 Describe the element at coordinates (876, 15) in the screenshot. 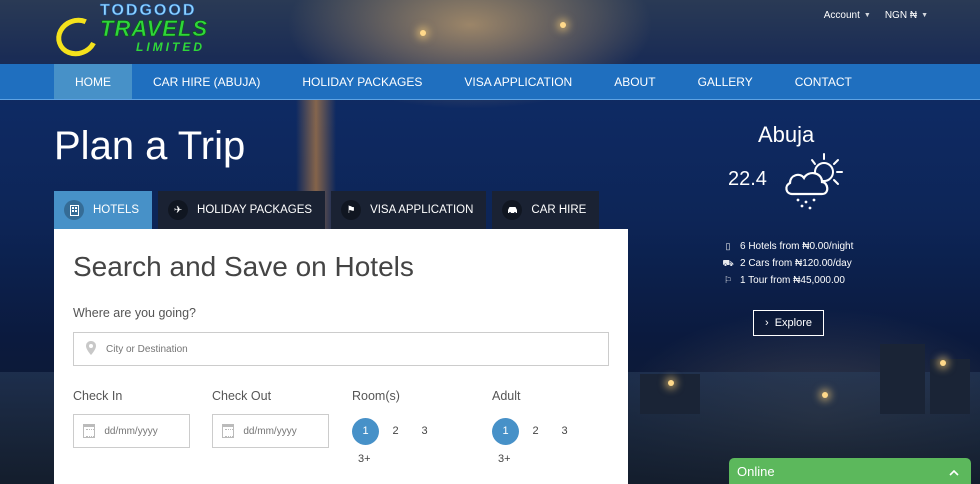

I see `top-links: Account ▼ NGN ₦ ▼` at that location.